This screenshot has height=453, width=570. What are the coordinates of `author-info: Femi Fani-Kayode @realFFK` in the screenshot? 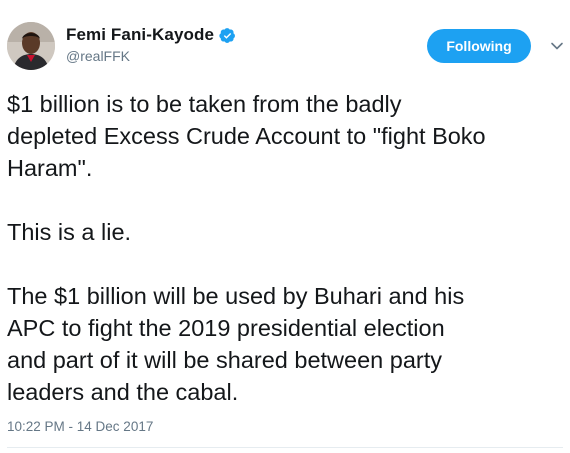 It's located at (151, 44).